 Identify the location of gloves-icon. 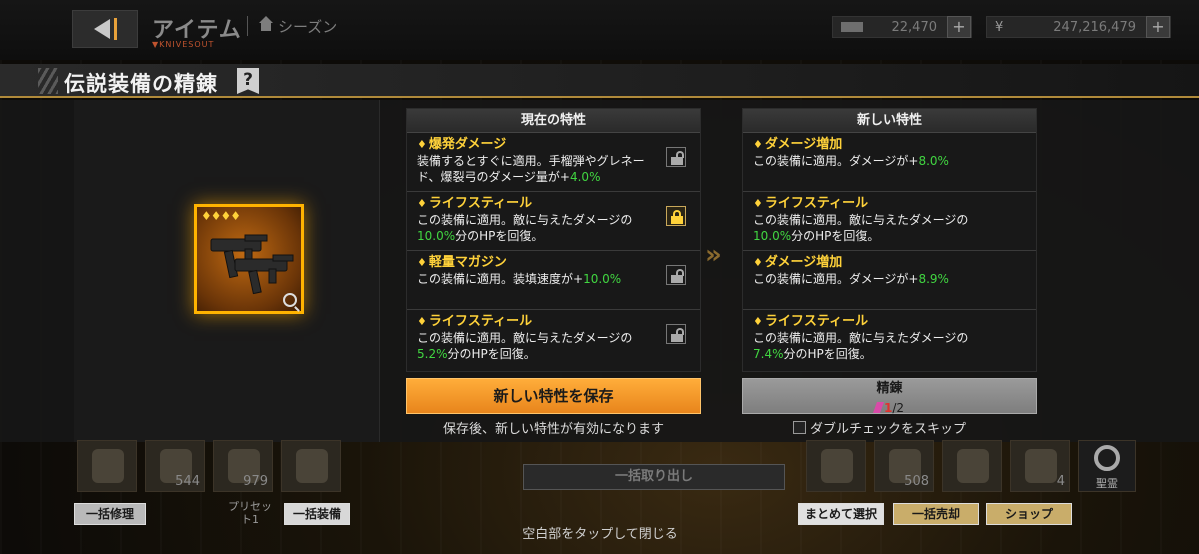
(312, 466).